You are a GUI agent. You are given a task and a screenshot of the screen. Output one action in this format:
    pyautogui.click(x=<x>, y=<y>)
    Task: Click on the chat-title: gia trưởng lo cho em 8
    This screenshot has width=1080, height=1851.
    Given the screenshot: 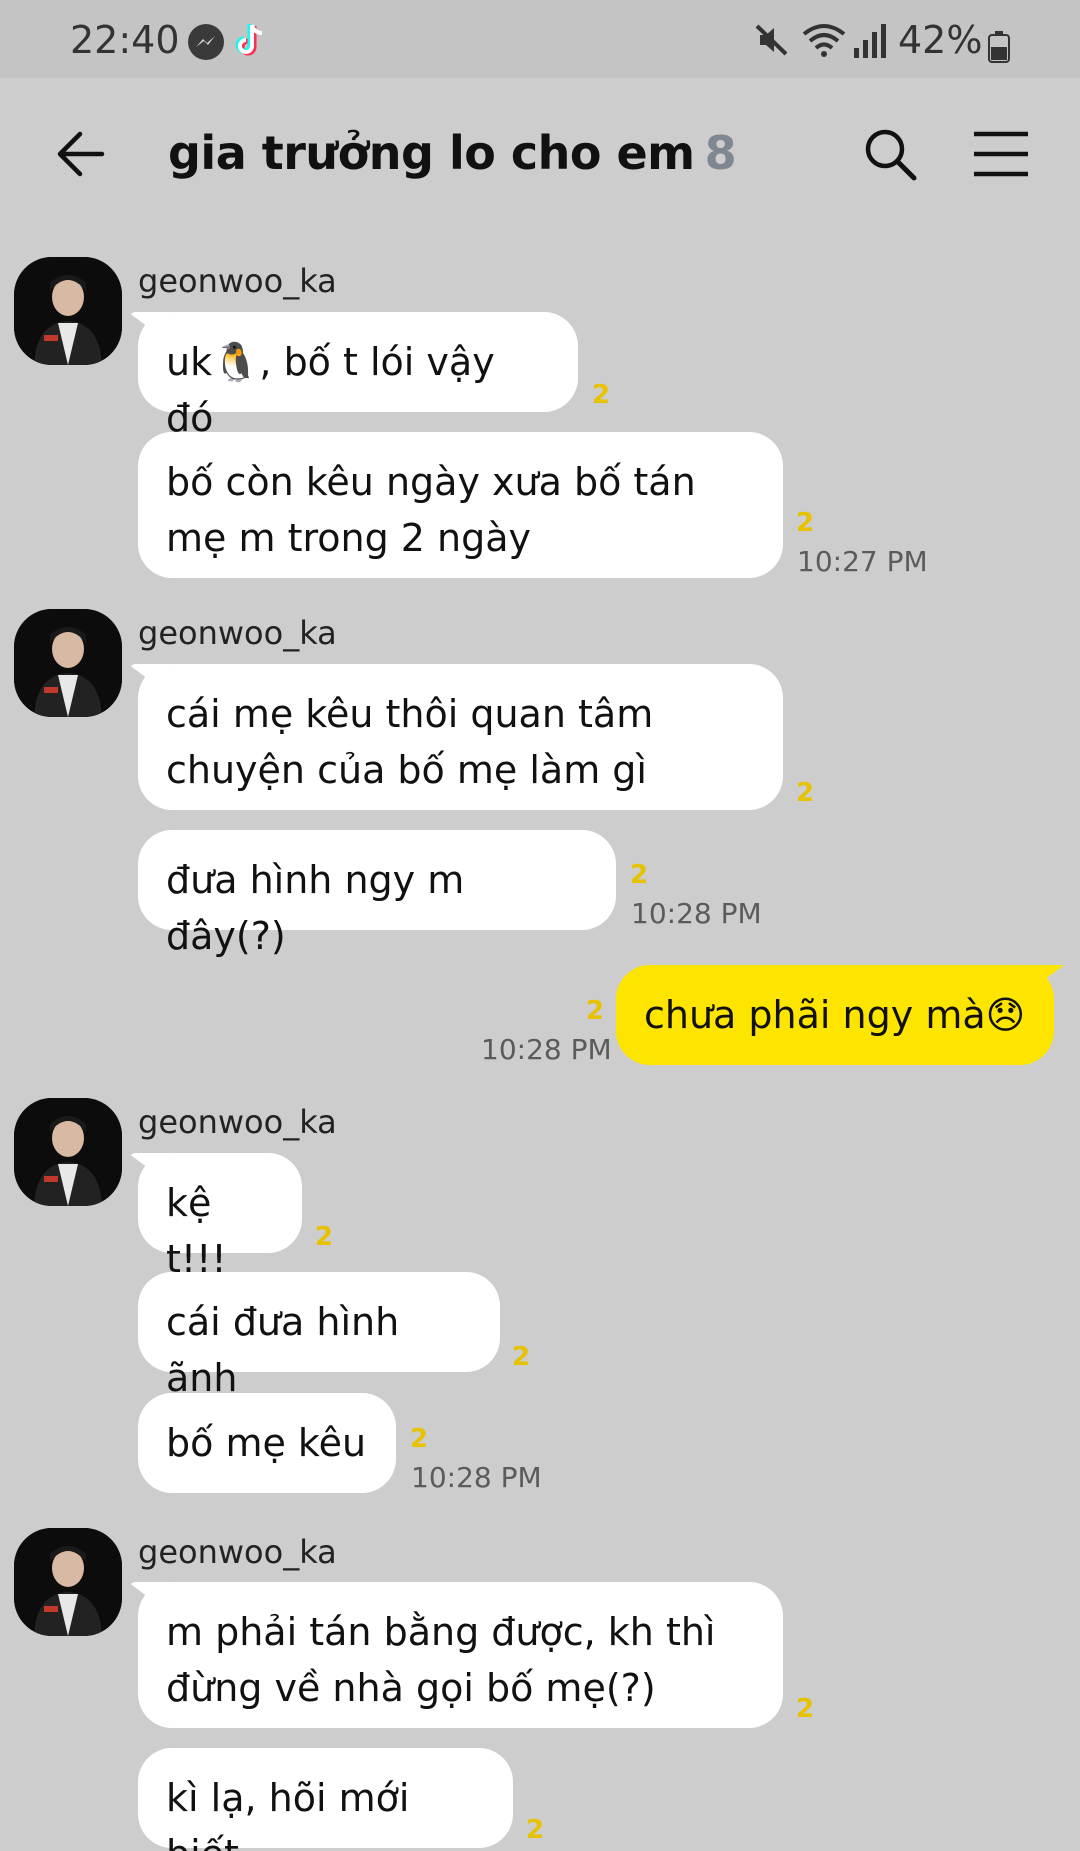 What is the action you would take?
    pyautogui.click(x=452, y=153)
    